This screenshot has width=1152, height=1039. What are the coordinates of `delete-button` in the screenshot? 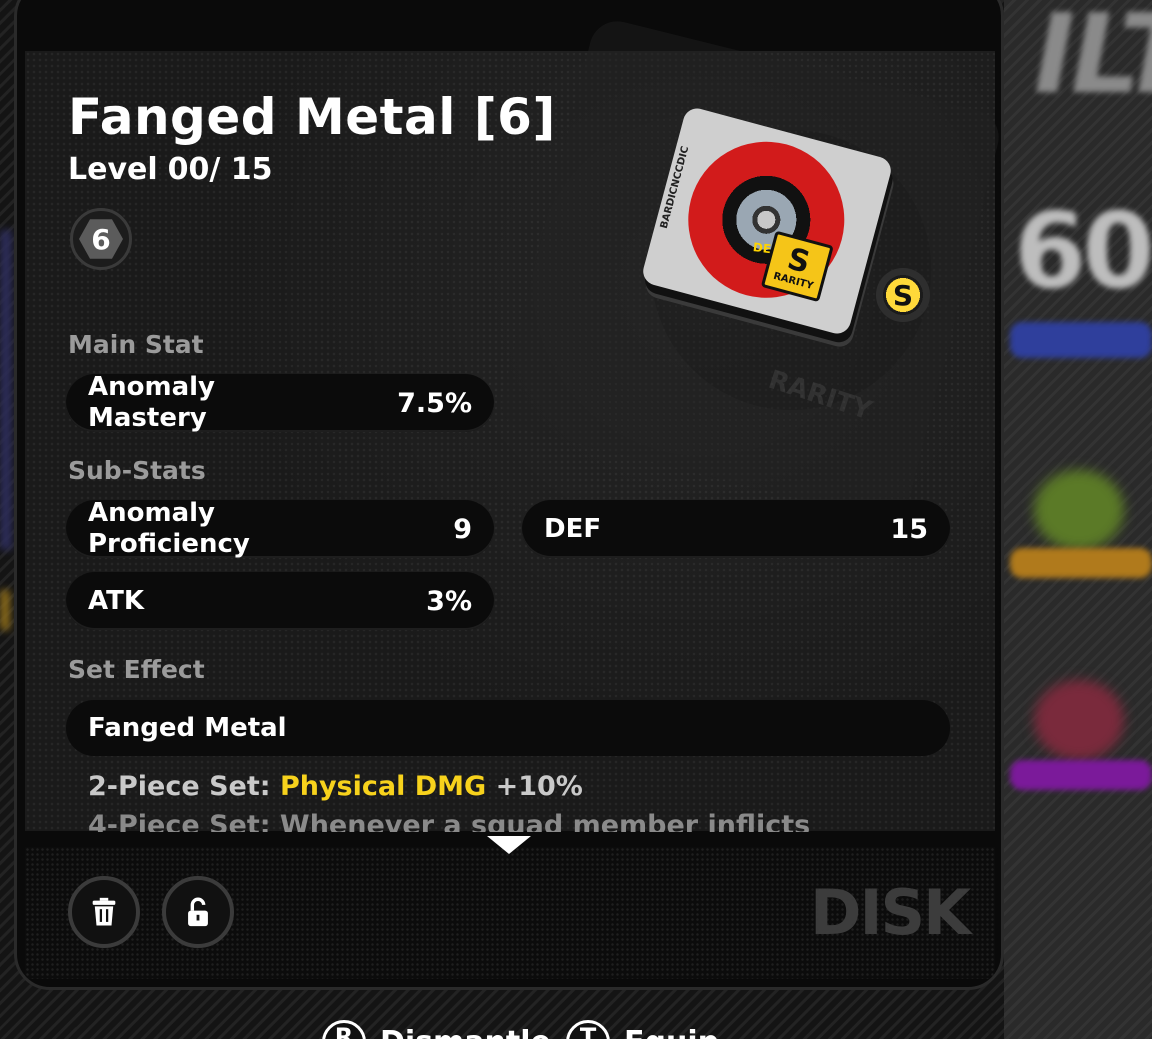 It's located at (104, 912).